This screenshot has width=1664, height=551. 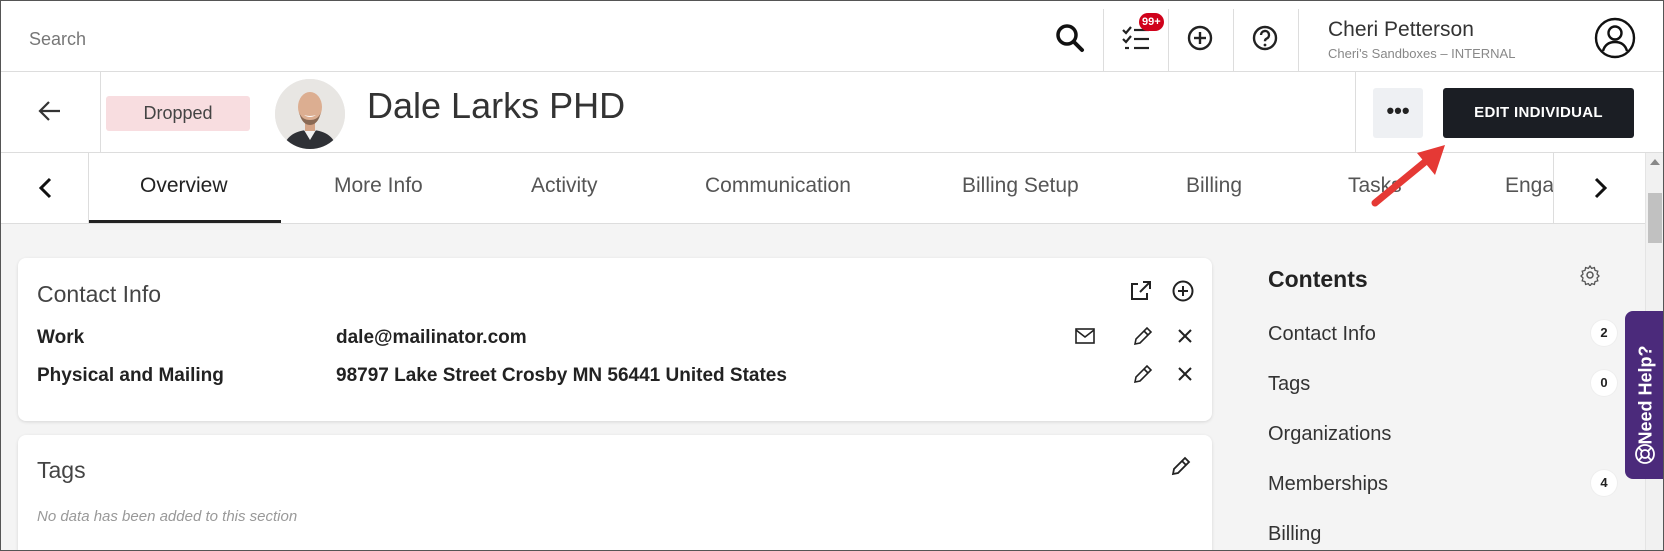 I want to click on tab-billing: Billing, so click(x=1214, y=186).